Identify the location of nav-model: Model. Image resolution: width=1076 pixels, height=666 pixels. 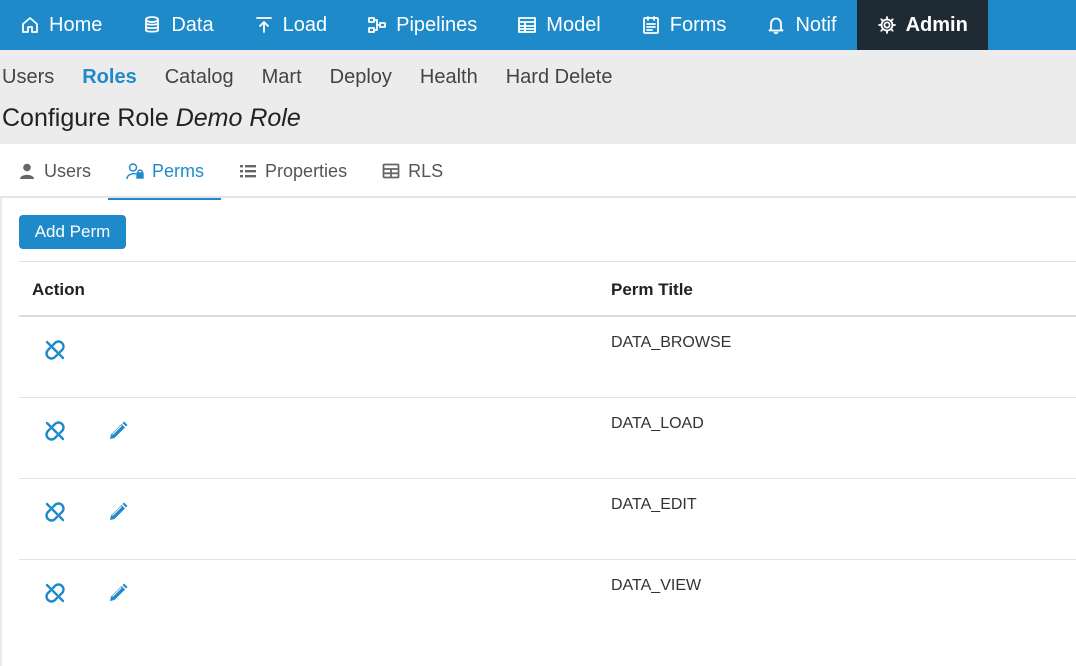
(558, 25).